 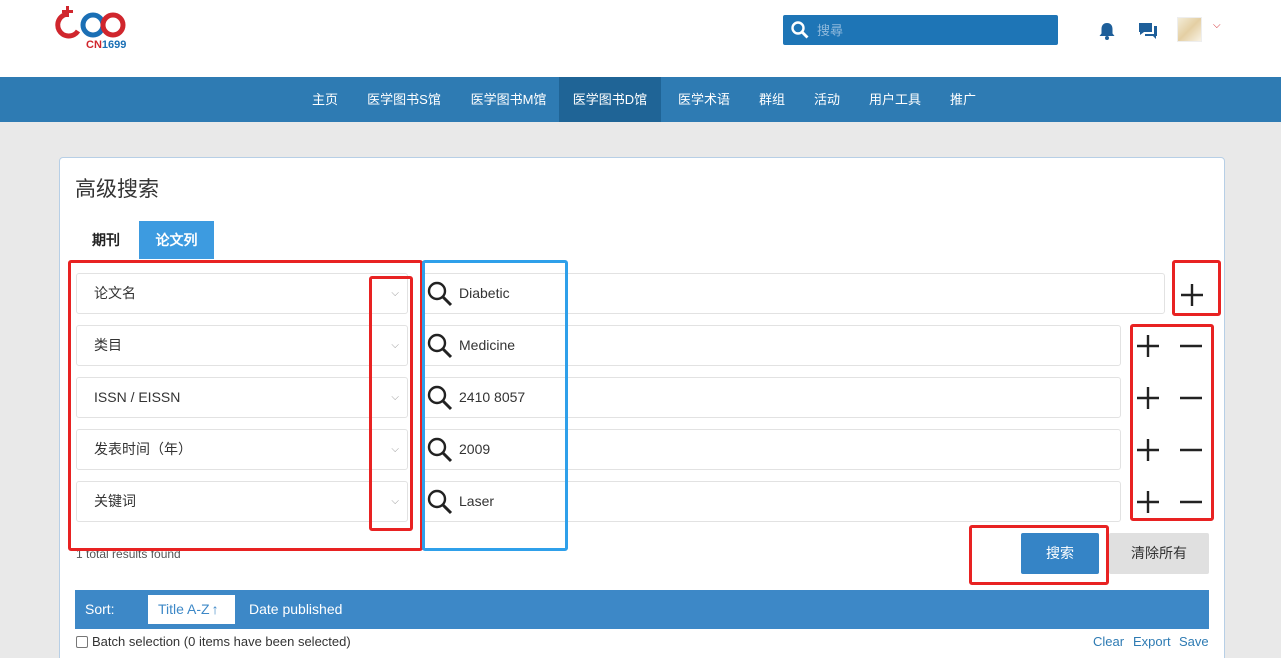 I want to click on nav-item-user-tools: 用户工具, so click(x=895, y=99).